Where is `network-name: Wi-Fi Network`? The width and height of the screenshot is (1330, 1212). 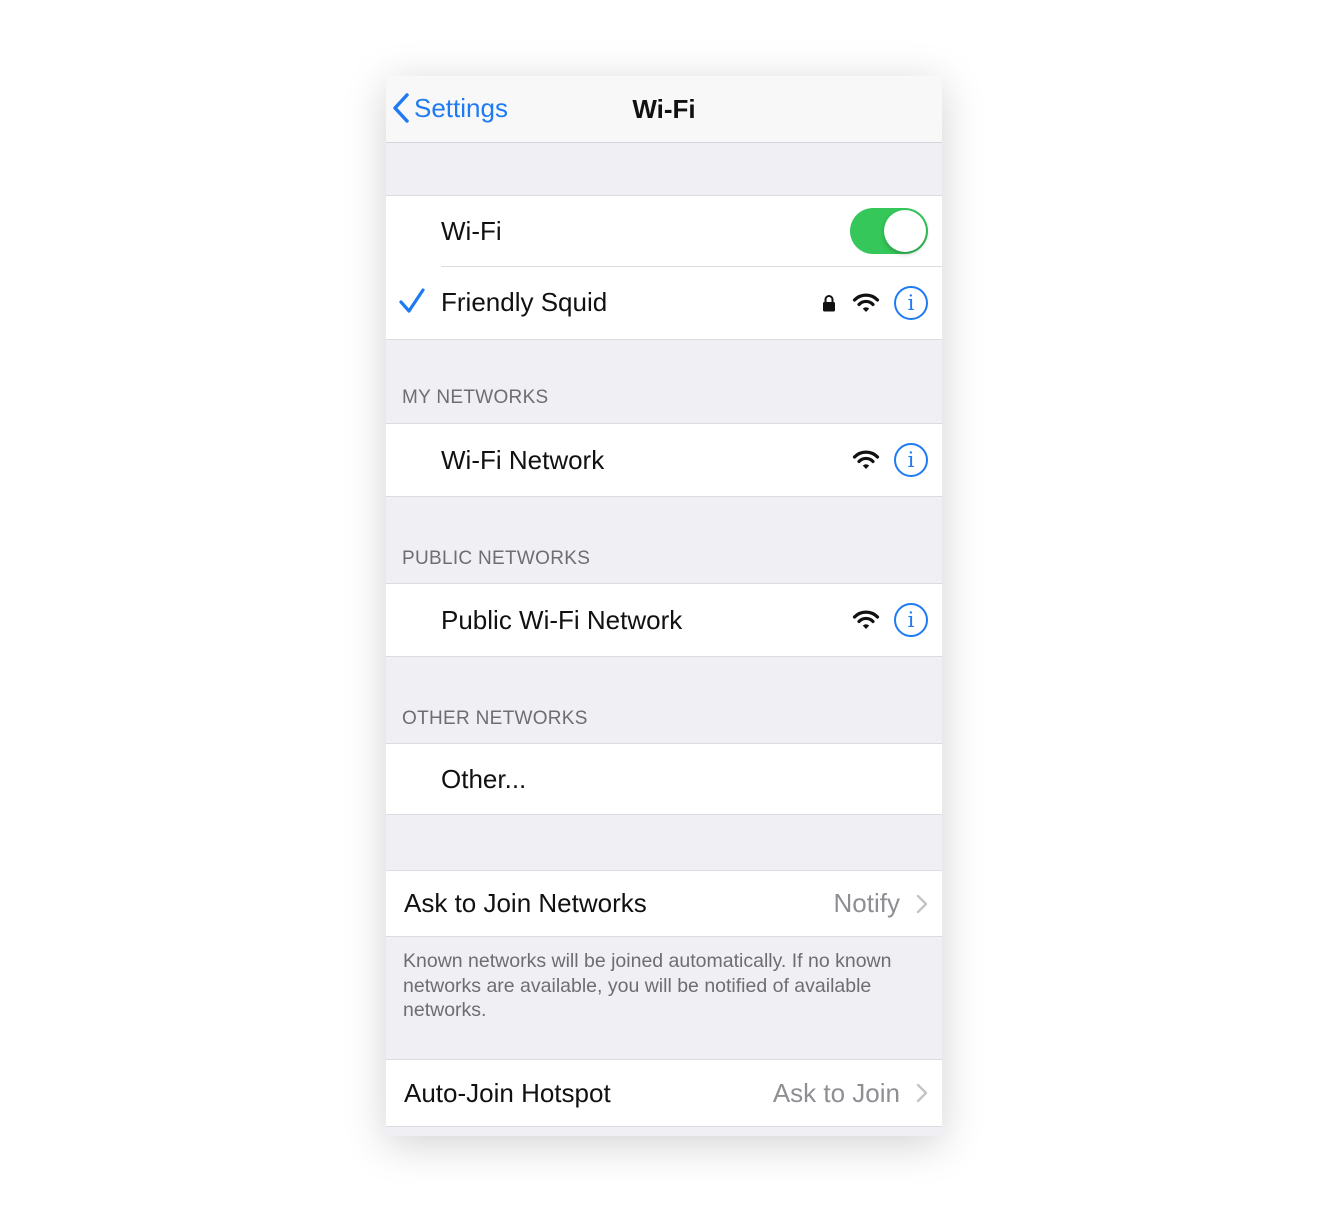
network-name: Wi-Fi Network is located at coordinates (523, 459).